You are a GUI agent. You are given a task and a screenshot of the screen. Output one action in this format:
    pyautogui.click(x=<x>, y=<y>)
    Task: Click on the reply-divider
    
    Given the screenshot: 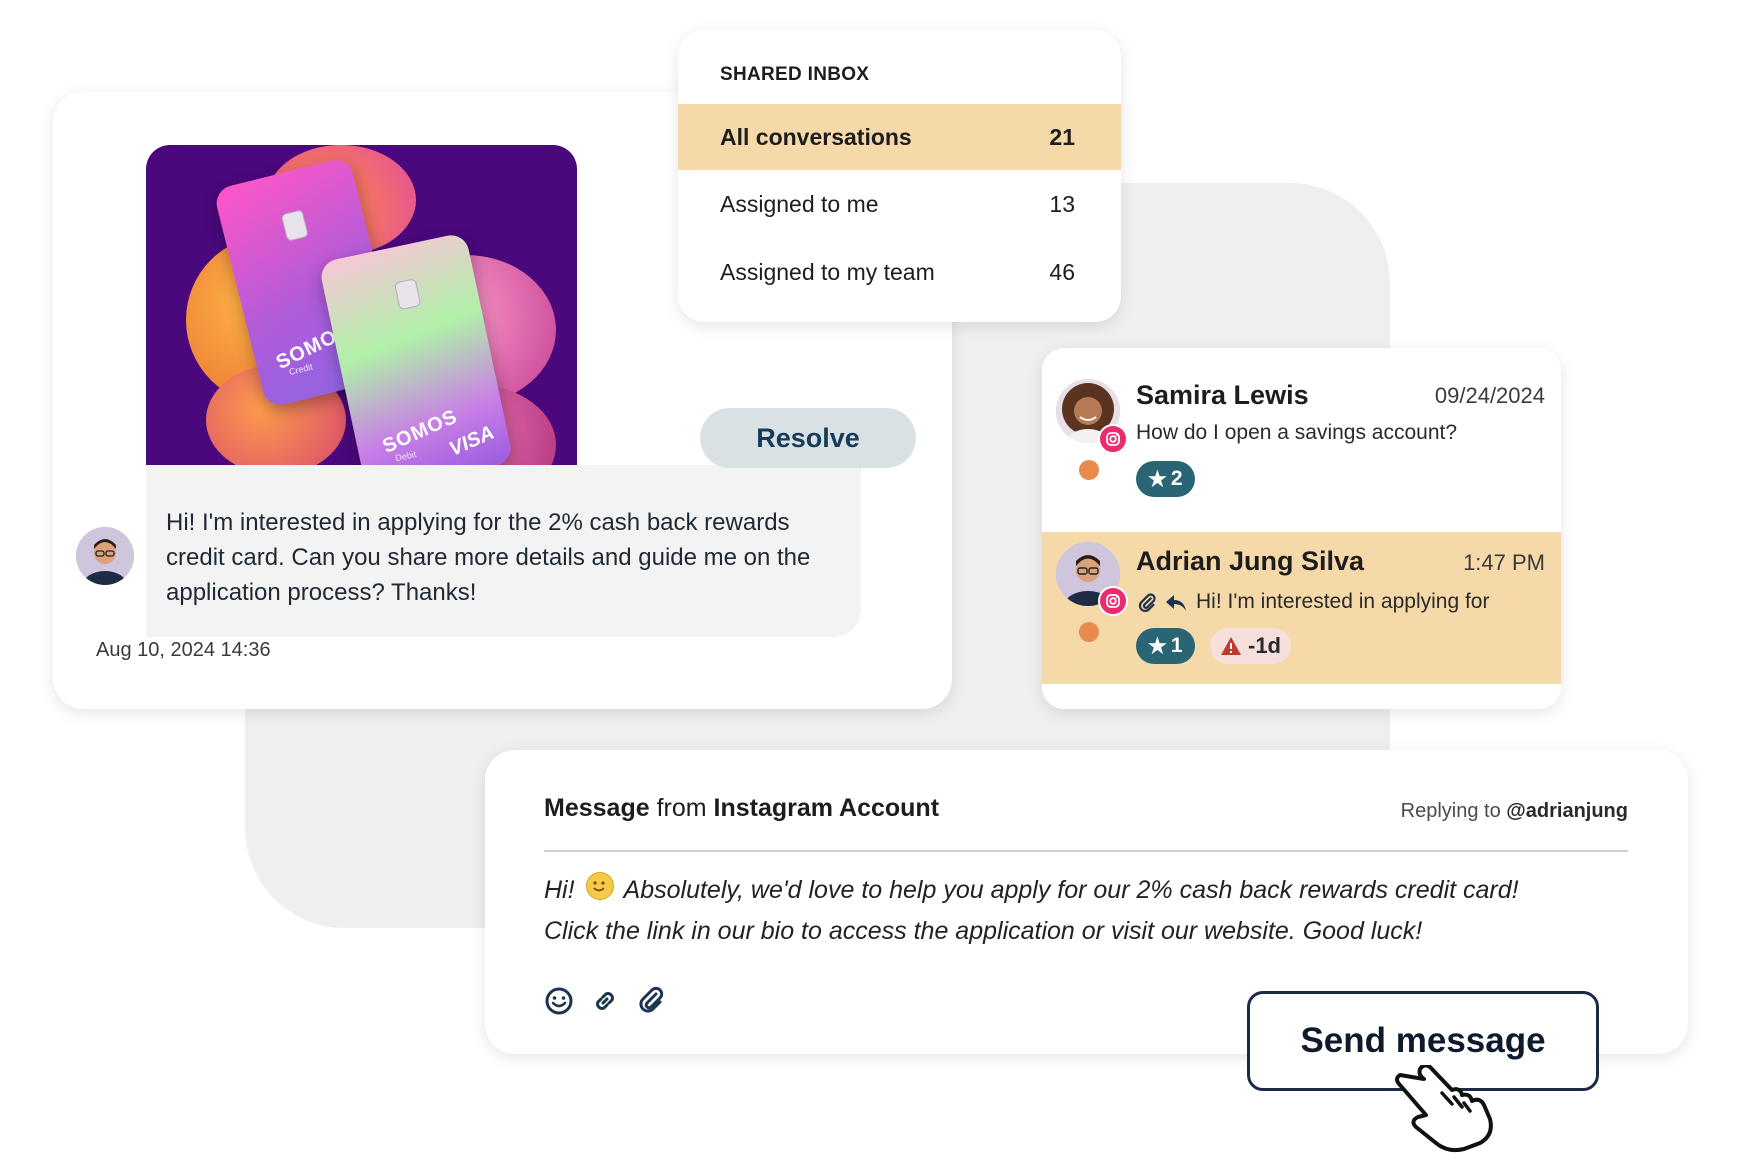 What is the action you would take?
    pyautogui.click(x=1086, y=851)
    